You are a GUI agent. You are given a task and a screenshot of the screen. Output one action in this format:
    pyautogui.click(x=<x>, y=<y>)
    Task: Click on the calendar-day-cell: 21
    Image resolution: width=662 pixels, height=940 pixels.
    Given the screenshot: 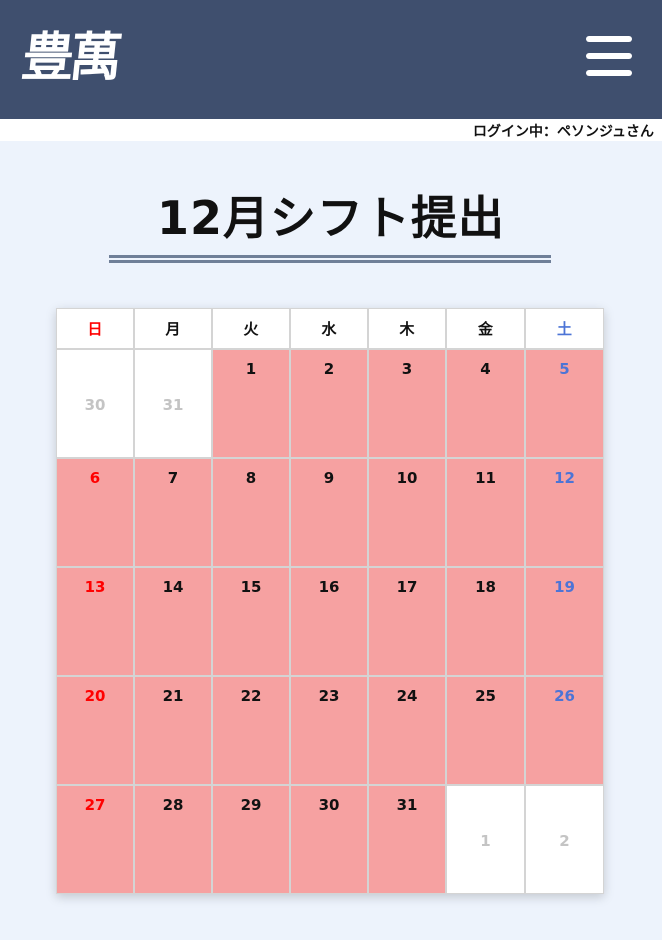 What is the action you would take?
    pyautogui.click(x=173, y=730)
    